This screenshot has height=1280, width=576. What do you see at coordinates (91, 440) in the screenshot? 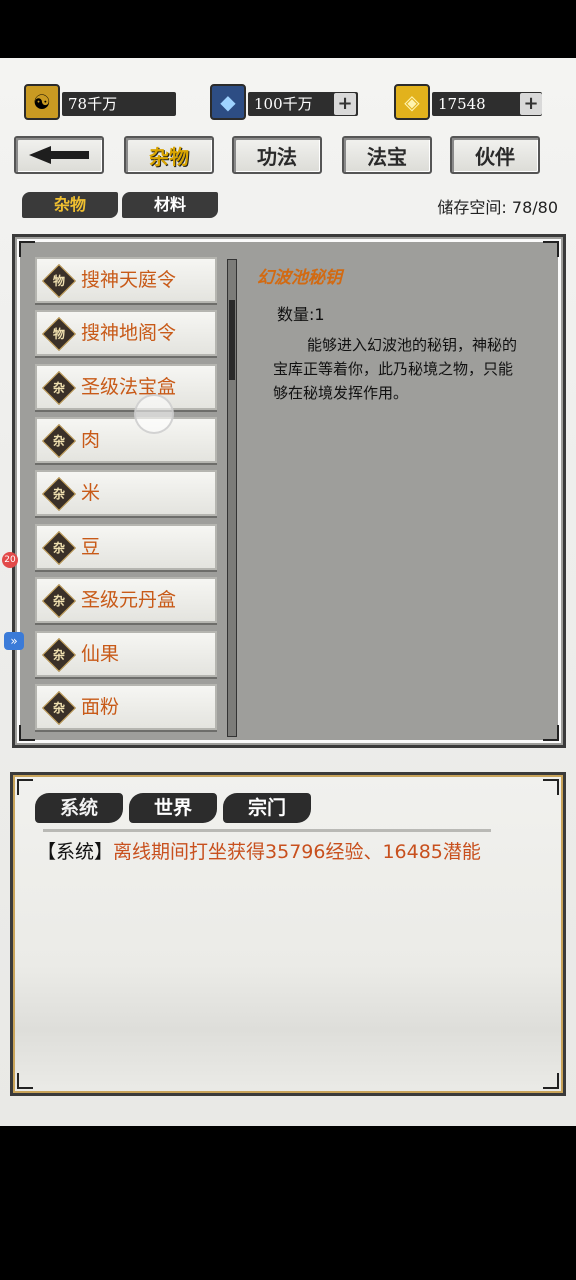
I see `item-label: 肉` at bounding box center [91, 440].